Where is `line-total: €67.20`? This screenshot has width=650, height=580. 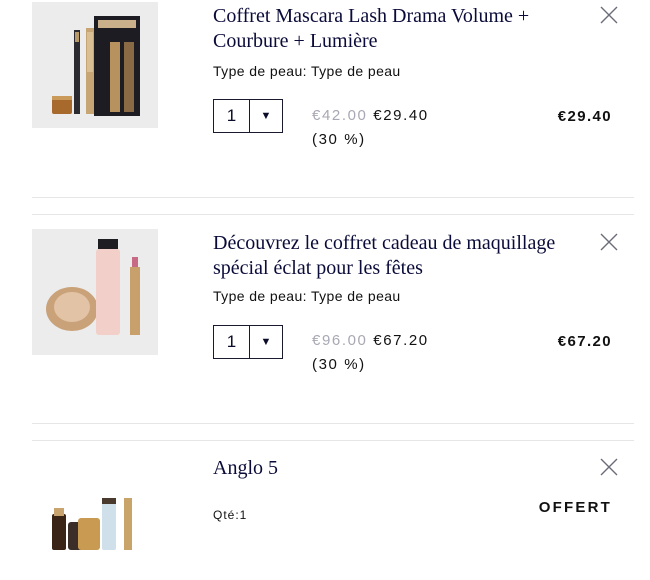
line-total: €67.20 is located at coordinates (584, 341).